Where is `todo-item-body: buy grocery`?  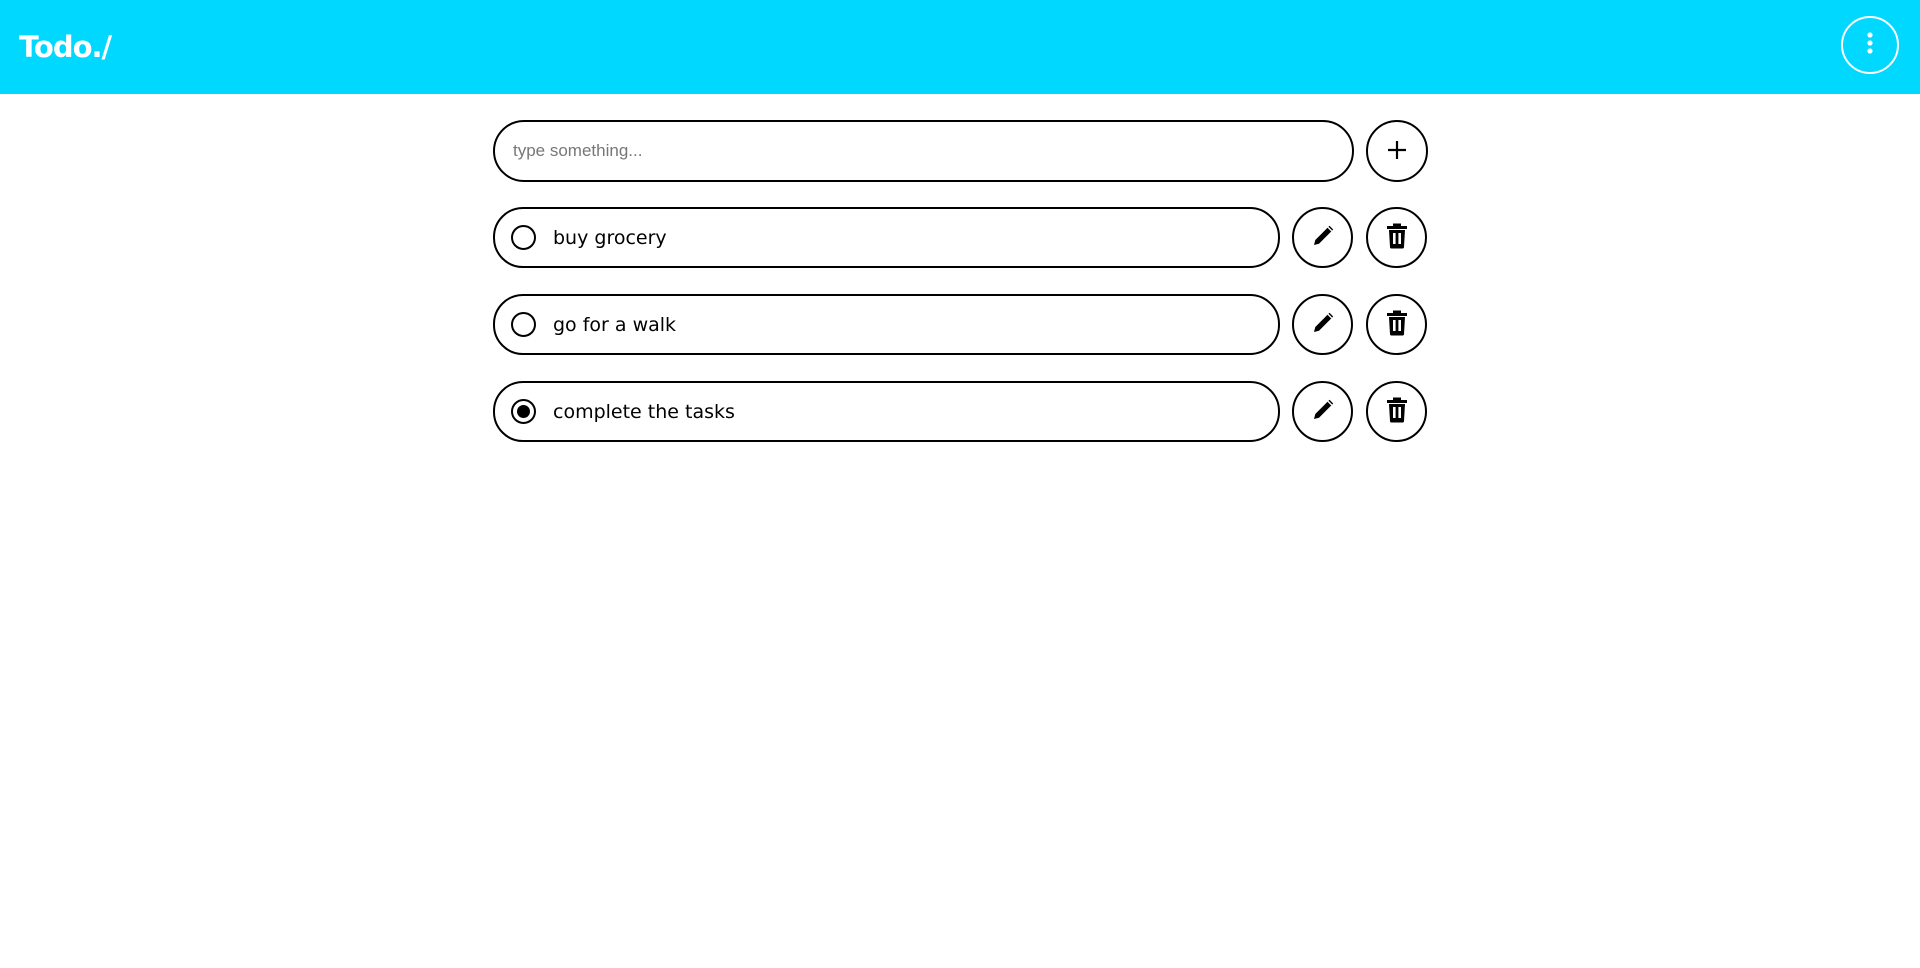 todo-item-body: buy grocery is located at coordinates (886, 237).